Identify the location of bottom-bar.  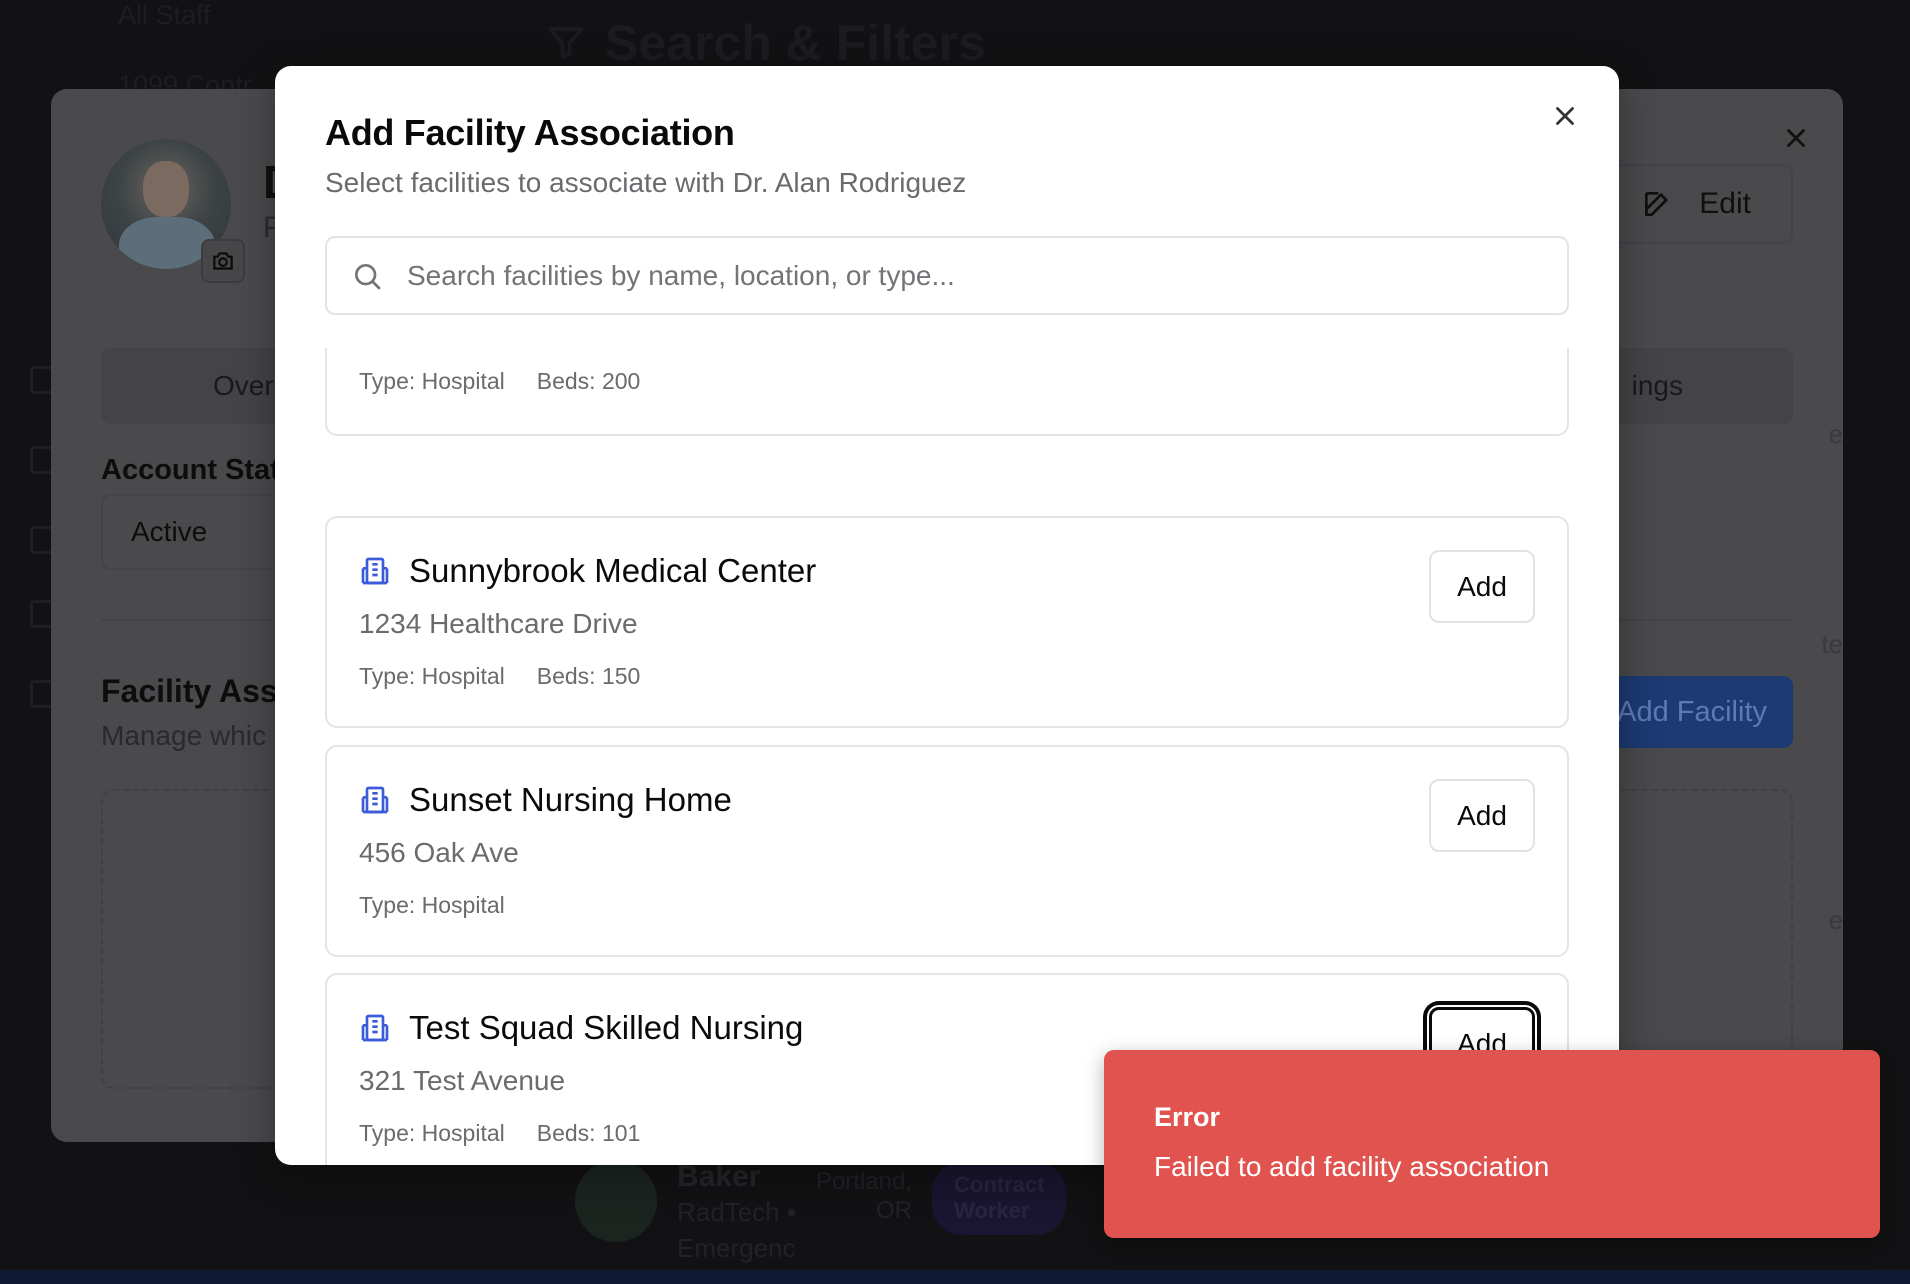
(955, 1277).